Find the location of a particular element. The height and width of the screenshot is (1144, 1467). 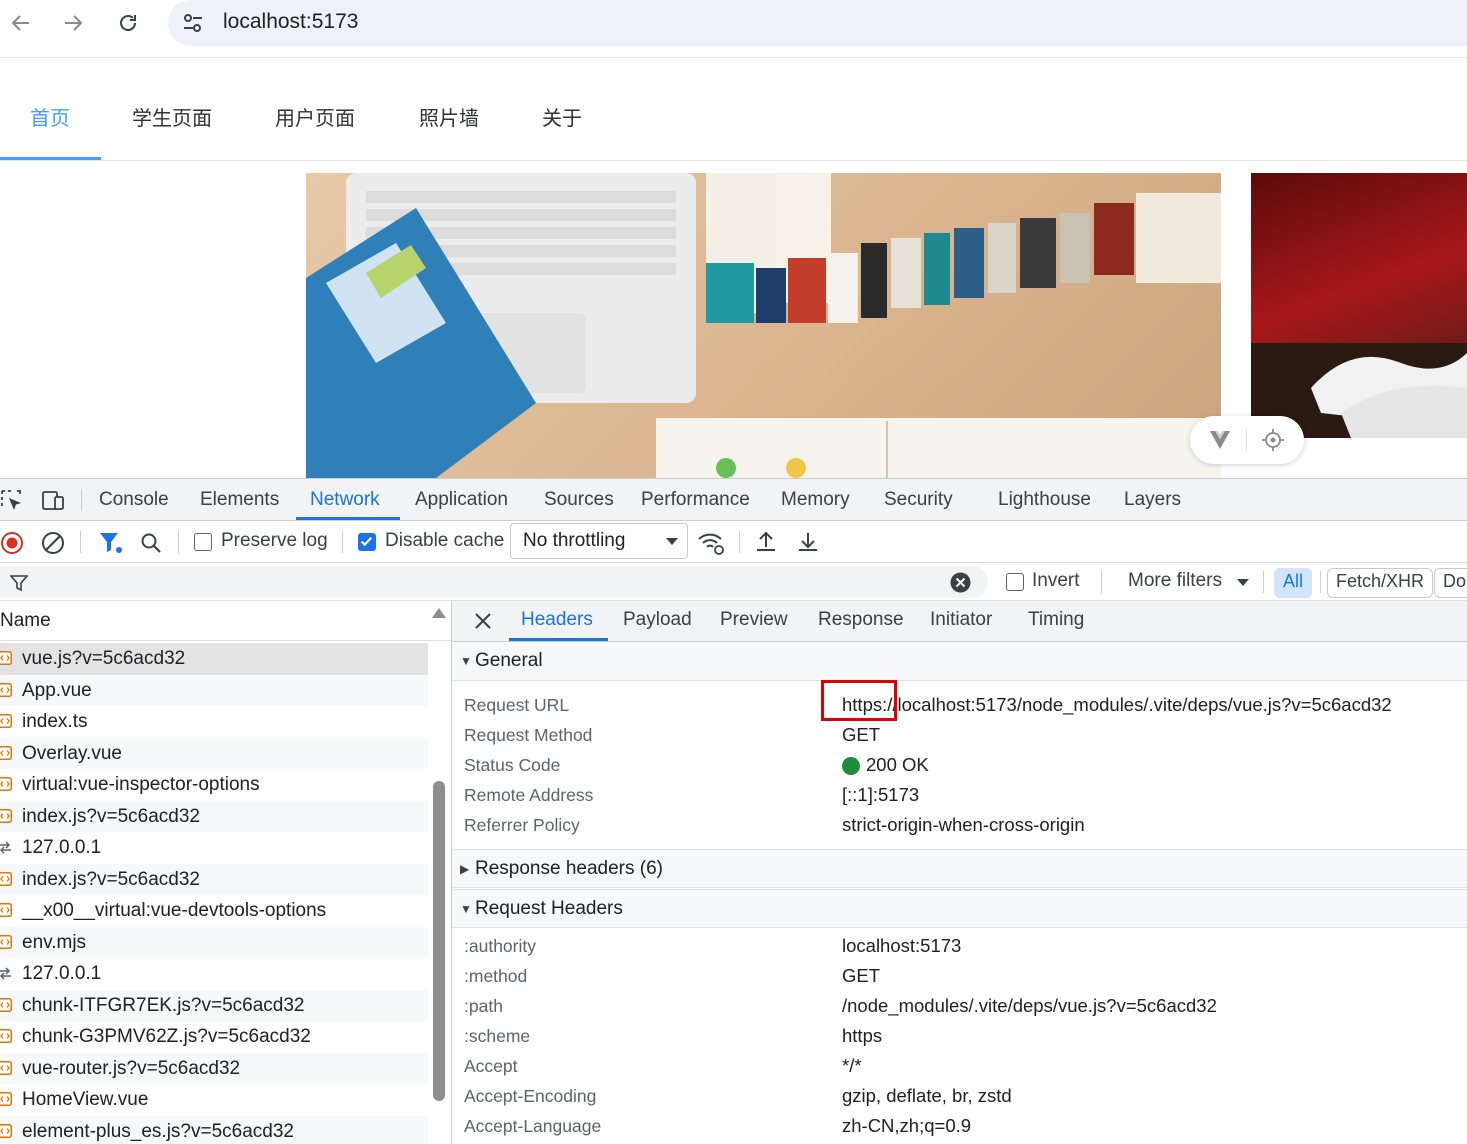

preserve-log-checkbox is located at coordinates (203, 542).